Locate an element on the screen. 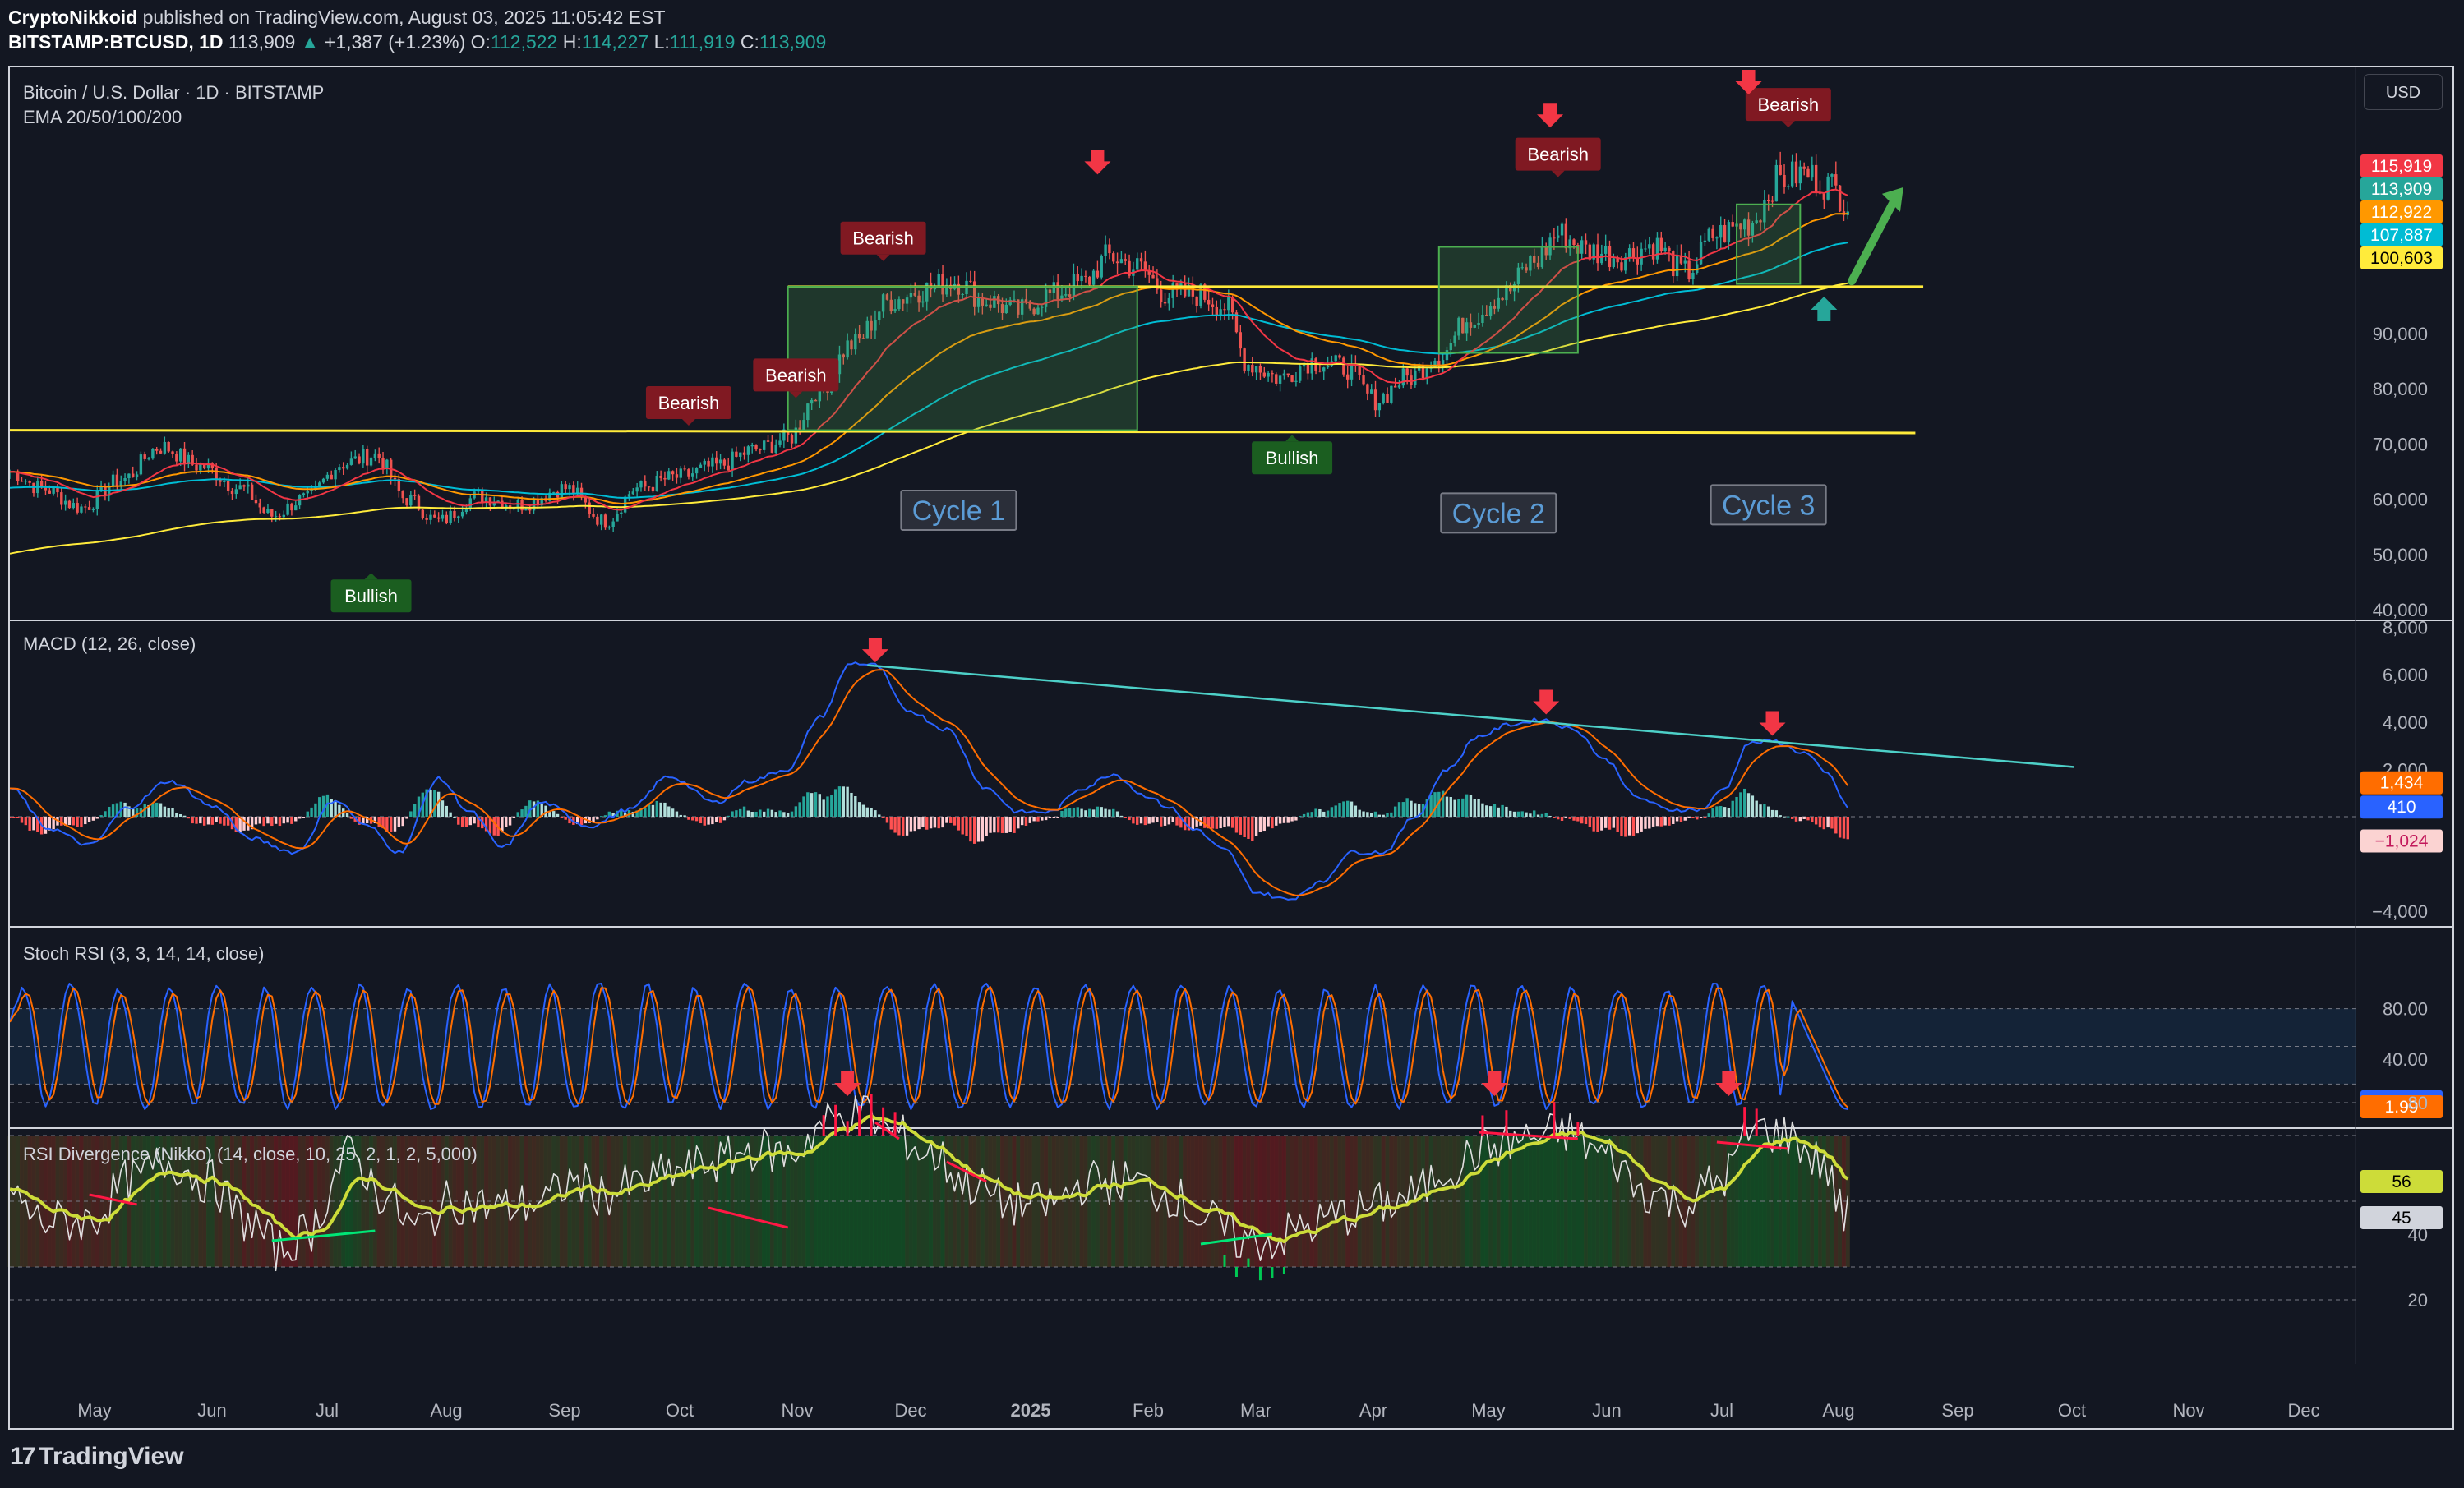  footer is located at coordinates (1232, 1461).